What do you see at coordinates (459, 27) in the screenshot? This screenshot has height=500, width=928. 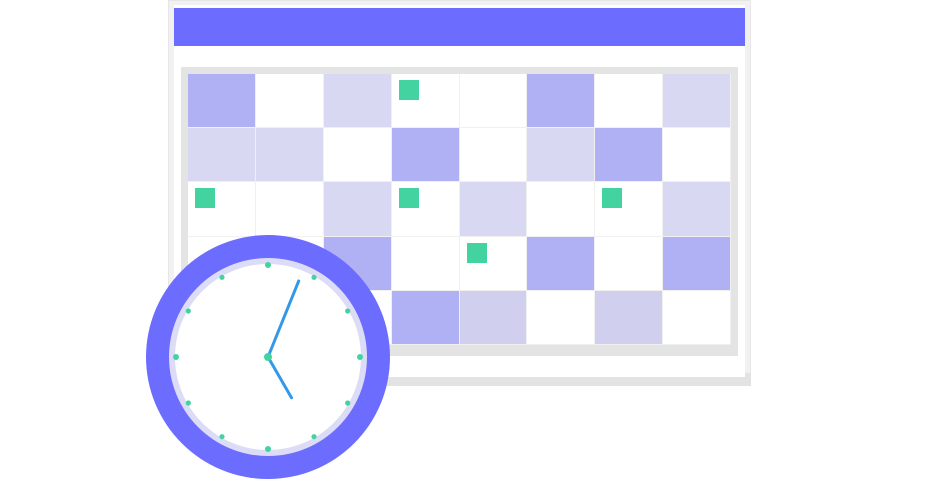 I see `calendar-header-bar` at bounding box center [459, 27].